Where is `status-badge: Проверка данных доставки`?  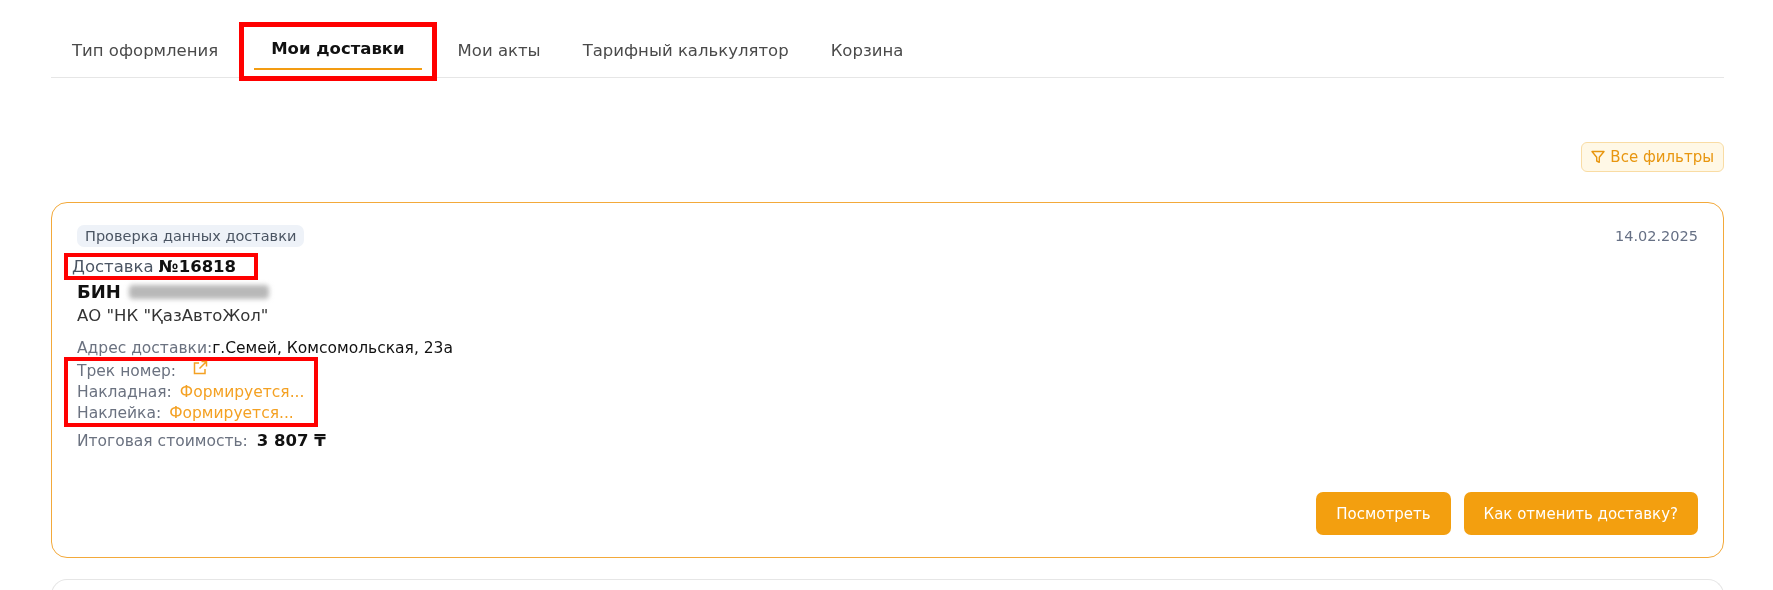
status-badge: Проверка данных доставки is located at coordinates (191, 236).